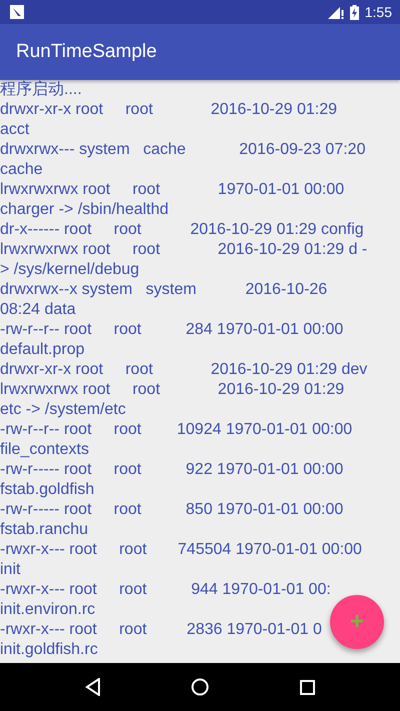 The height and width of the screenshot is (711, 400). Describe the element at coordinates (184, 250) in the screenshot. I see `log-line: lrwxrwxrwx root root 2016-10-29 01:29 d -` at that location.